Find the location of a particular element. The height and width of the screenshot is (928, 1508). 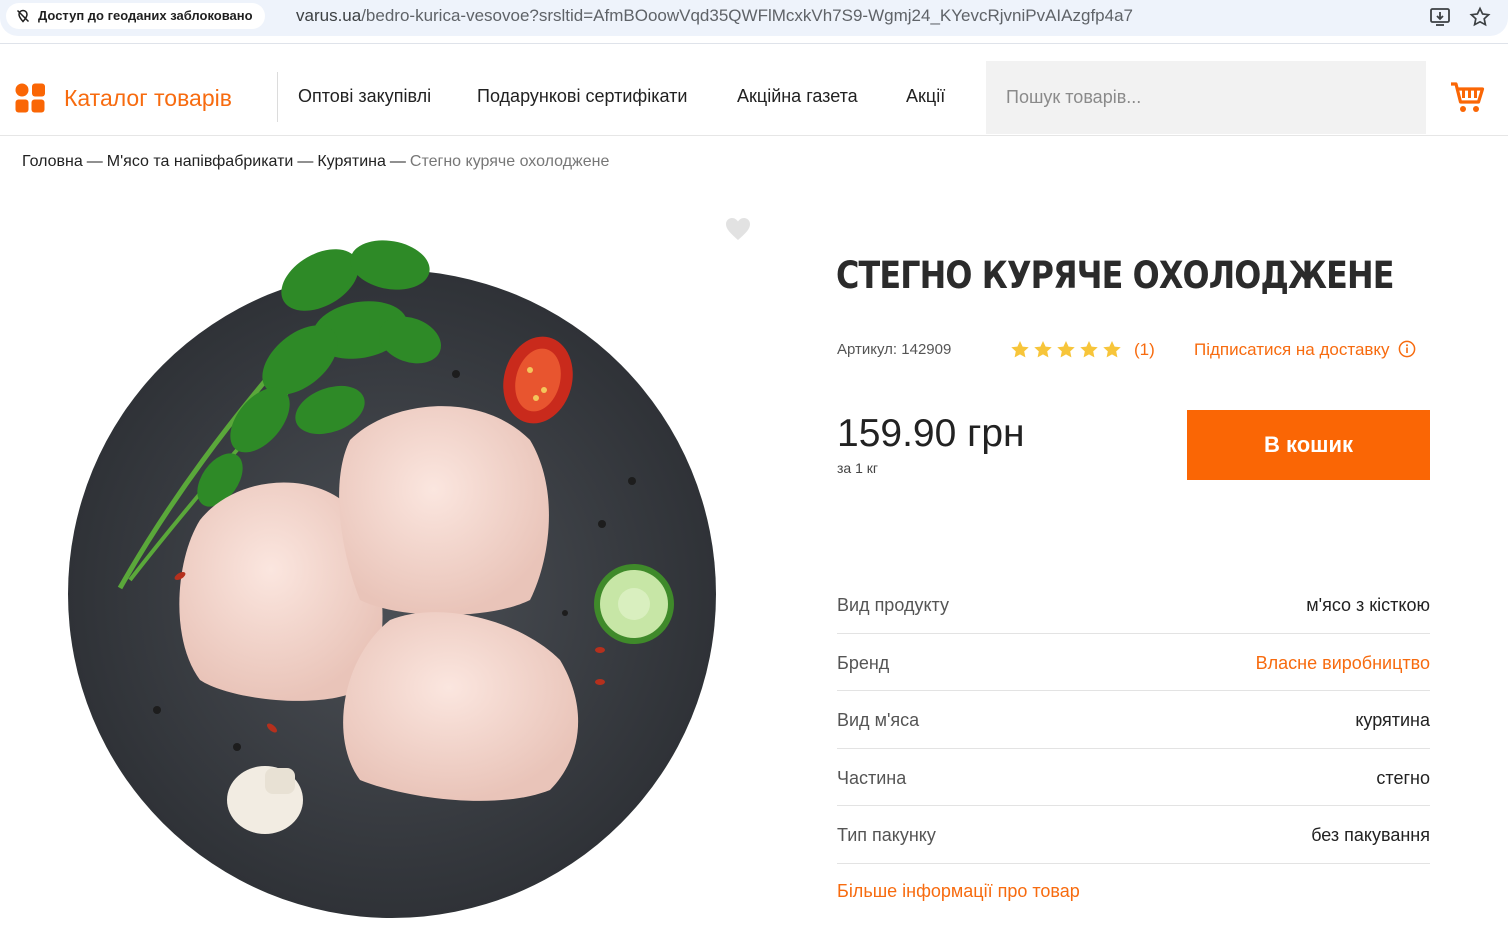

heart-icon is located at coordinates (738, 229).